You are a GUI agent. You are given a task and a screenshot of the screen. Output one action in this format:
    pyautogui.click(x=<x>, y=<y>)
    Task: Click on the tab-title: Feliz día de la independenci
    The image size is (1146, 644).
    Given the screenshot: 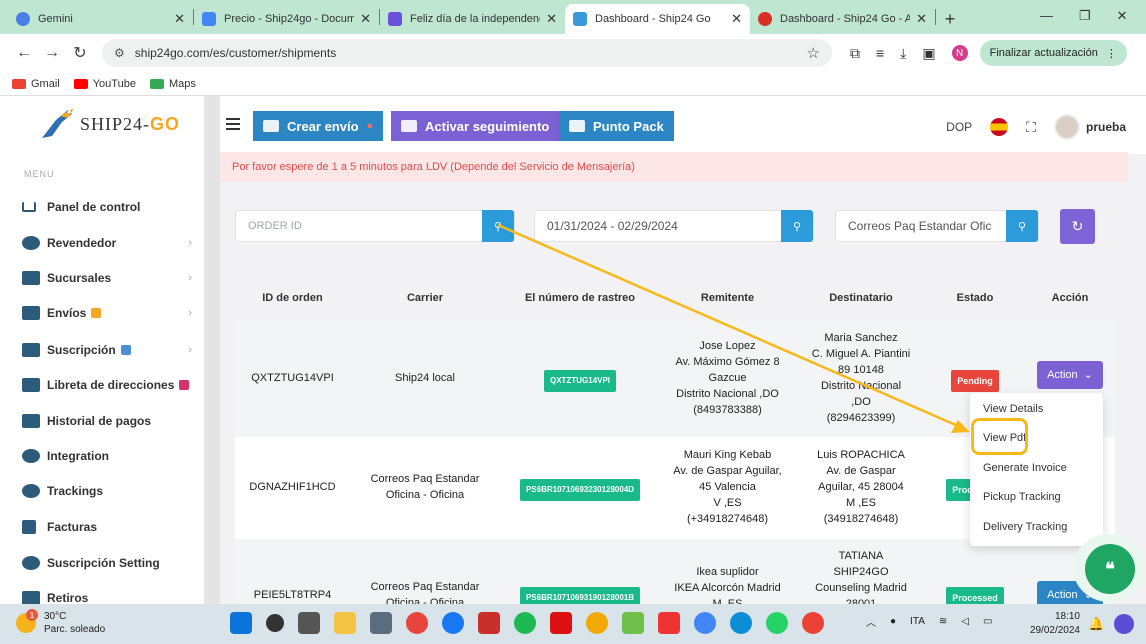 What is the action you would take?
    pyautogui.click(x=475, y=19)
    